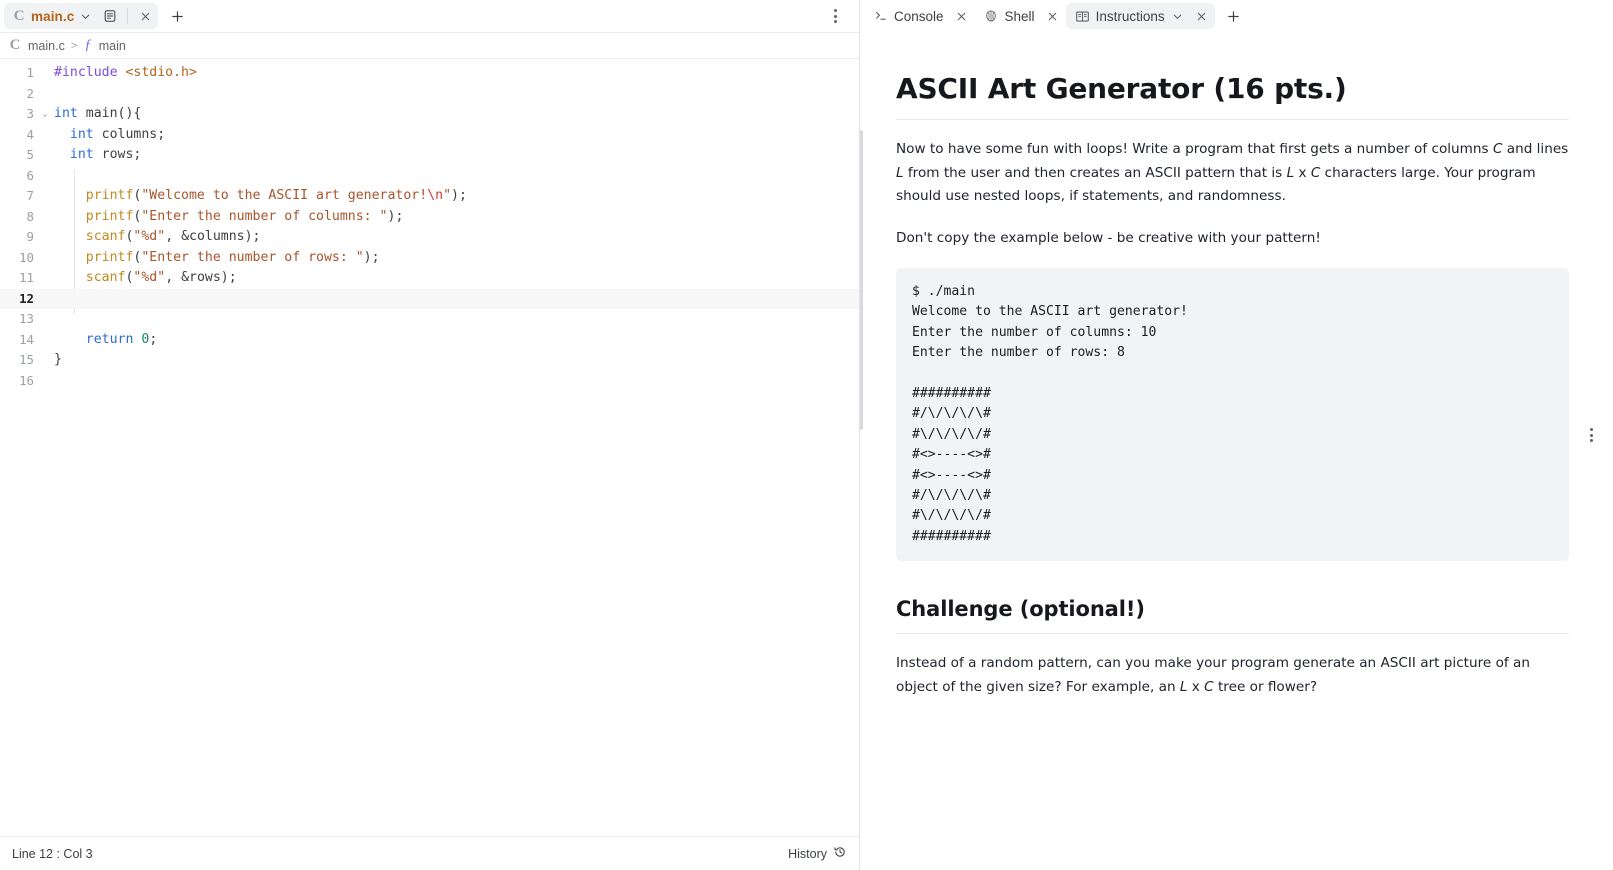 Image resolution: width=1613 pixels, height=870 pixels. What do you see at coordinates (880, 16) in the screenshot?
I see `console-prompt-icon` at bounding box center [880, 16].